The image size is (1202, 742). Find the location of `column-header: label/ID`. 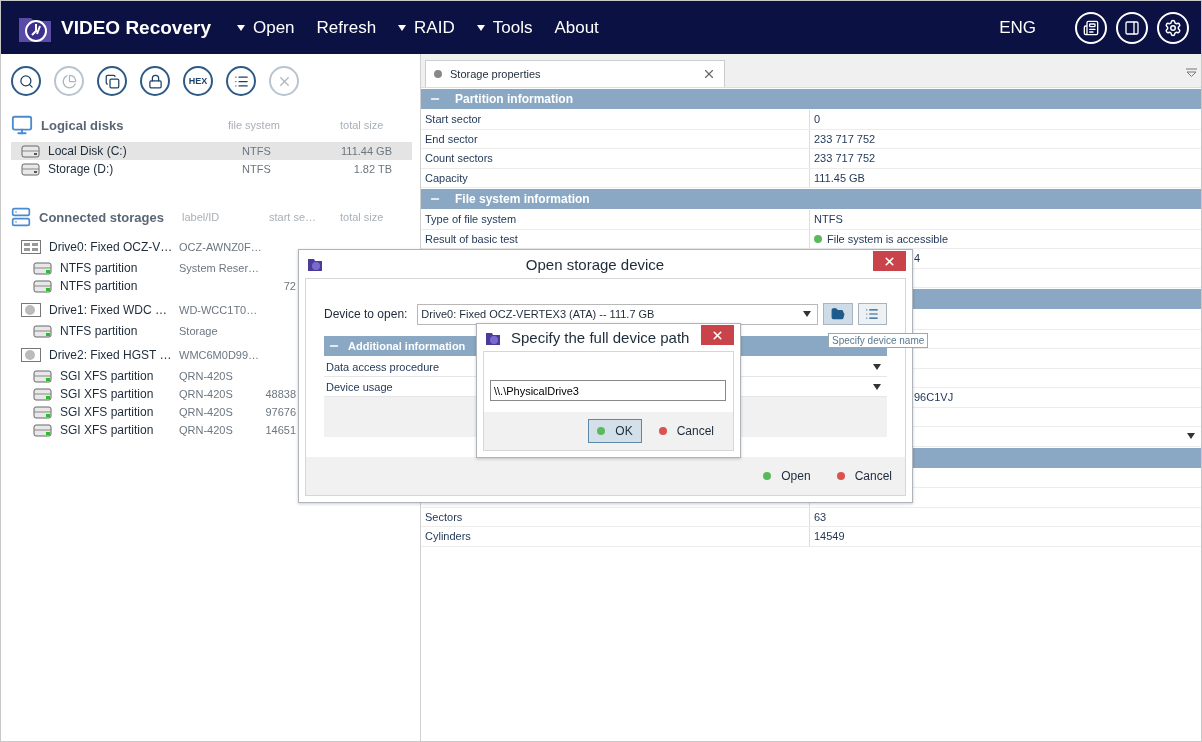

column-header: label/ID is located at coordinates (201, 217).